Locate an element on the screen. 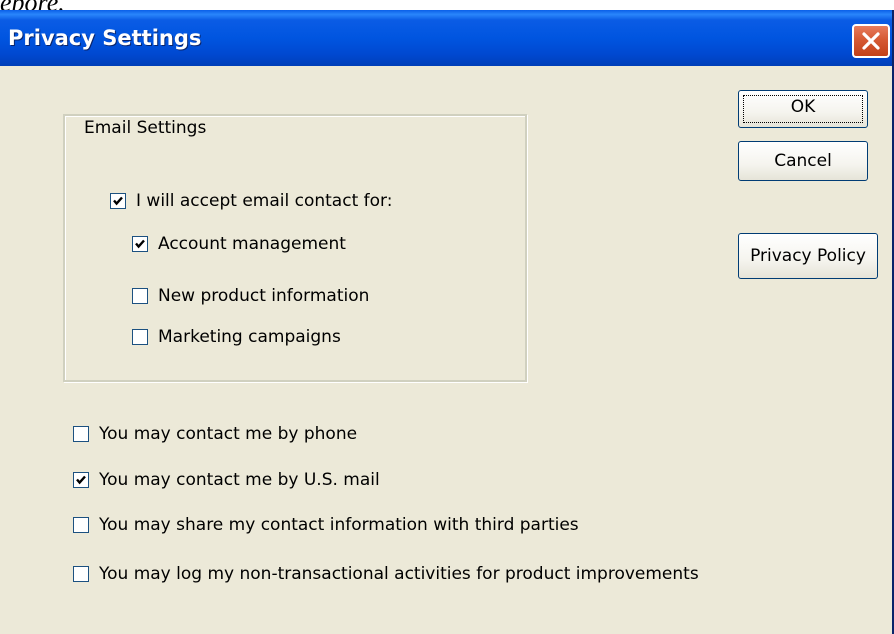 The height and width of the screenshot is (634, 894). contact-mail-checkbox is located at coordinates (81, 480).